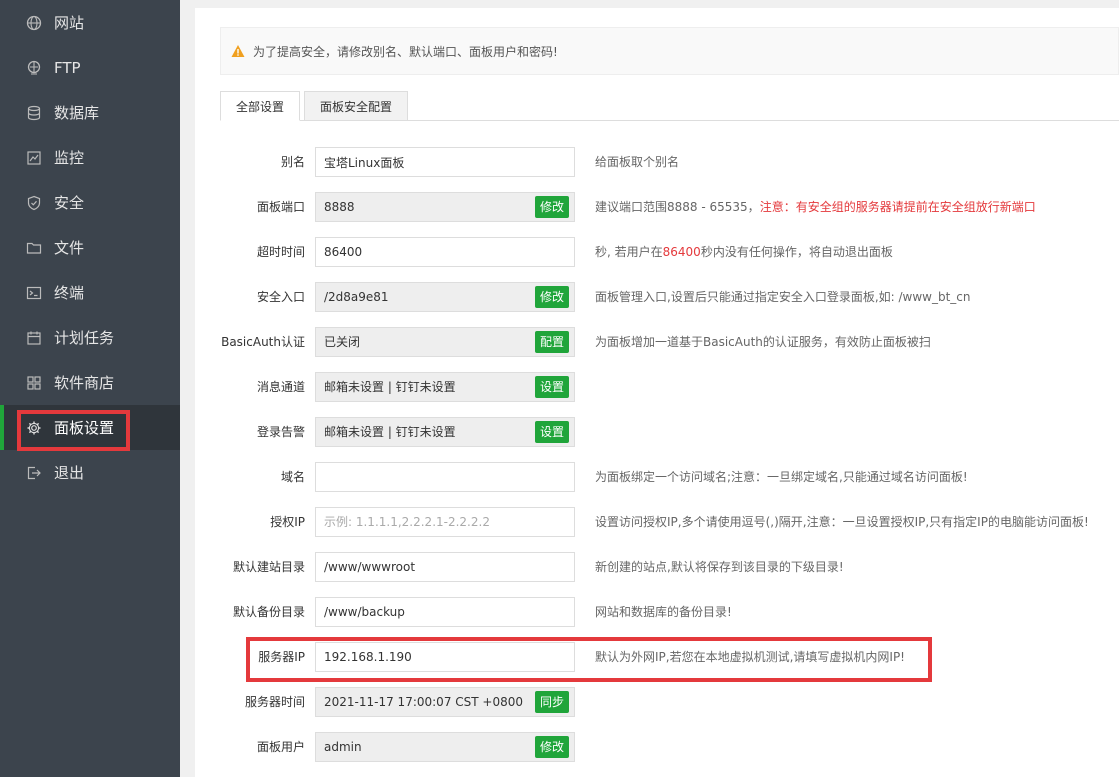 This screenshot has height=777, width=1119. I want to click on sidebar-item-panel-settings: 面板设置, so click(90, 427).